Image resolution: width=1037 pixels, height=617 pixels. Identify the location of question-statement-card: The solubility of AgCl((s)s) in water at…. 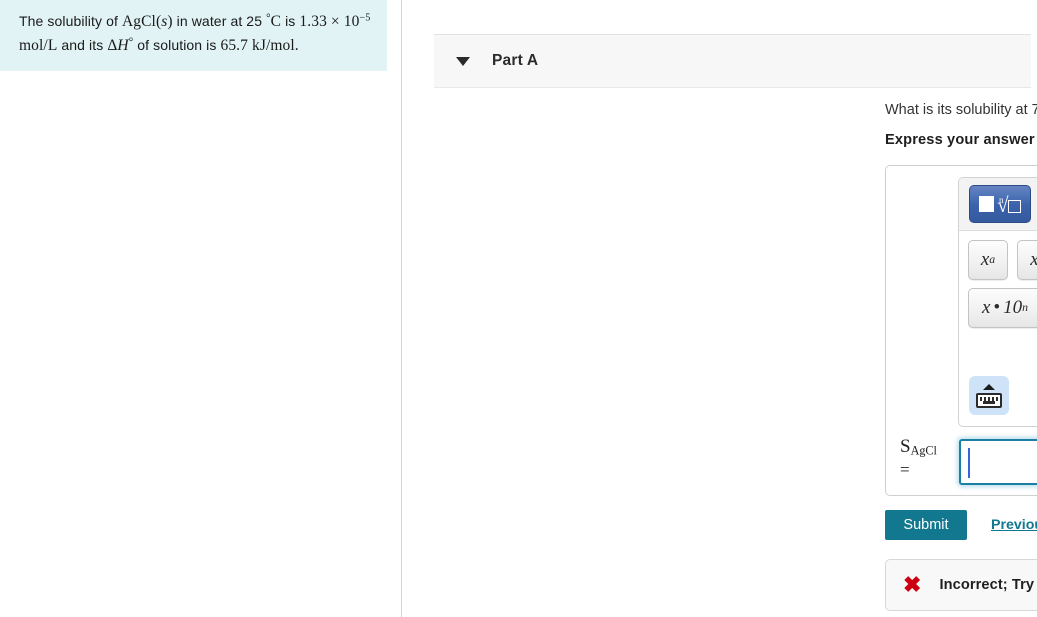
(193, 36).